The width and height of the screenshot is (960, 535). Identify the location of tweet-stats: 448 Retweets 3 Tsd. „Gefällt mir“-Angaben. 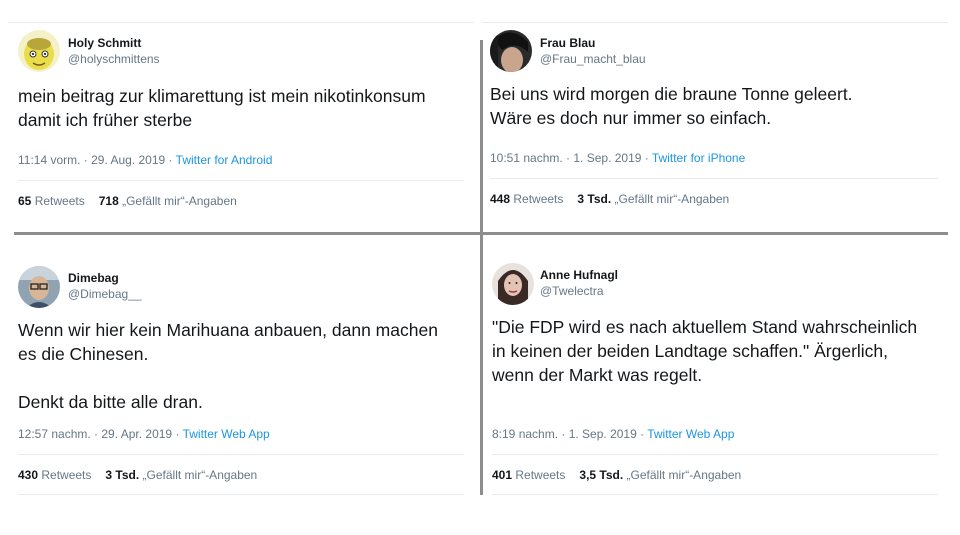
(609, 199).